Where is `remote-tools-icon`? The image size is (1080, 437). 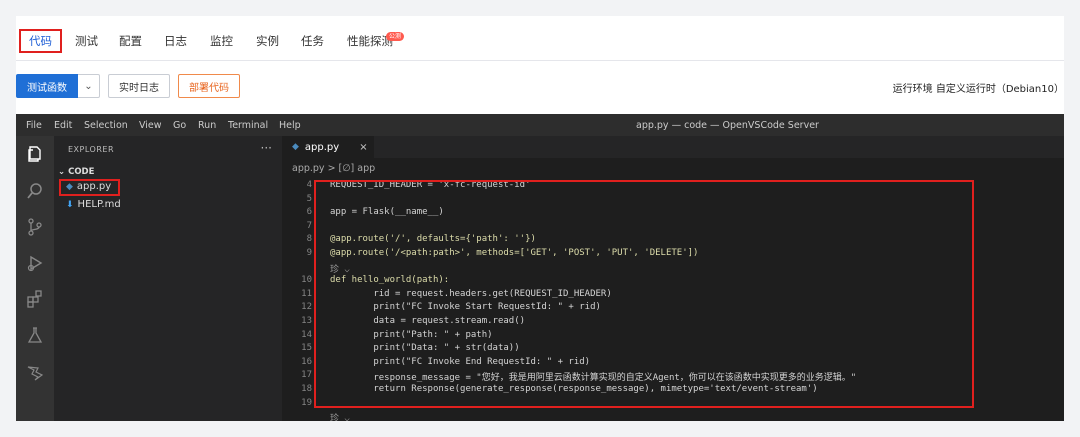 remote-tools-icon is located at coordinates (35, 372).